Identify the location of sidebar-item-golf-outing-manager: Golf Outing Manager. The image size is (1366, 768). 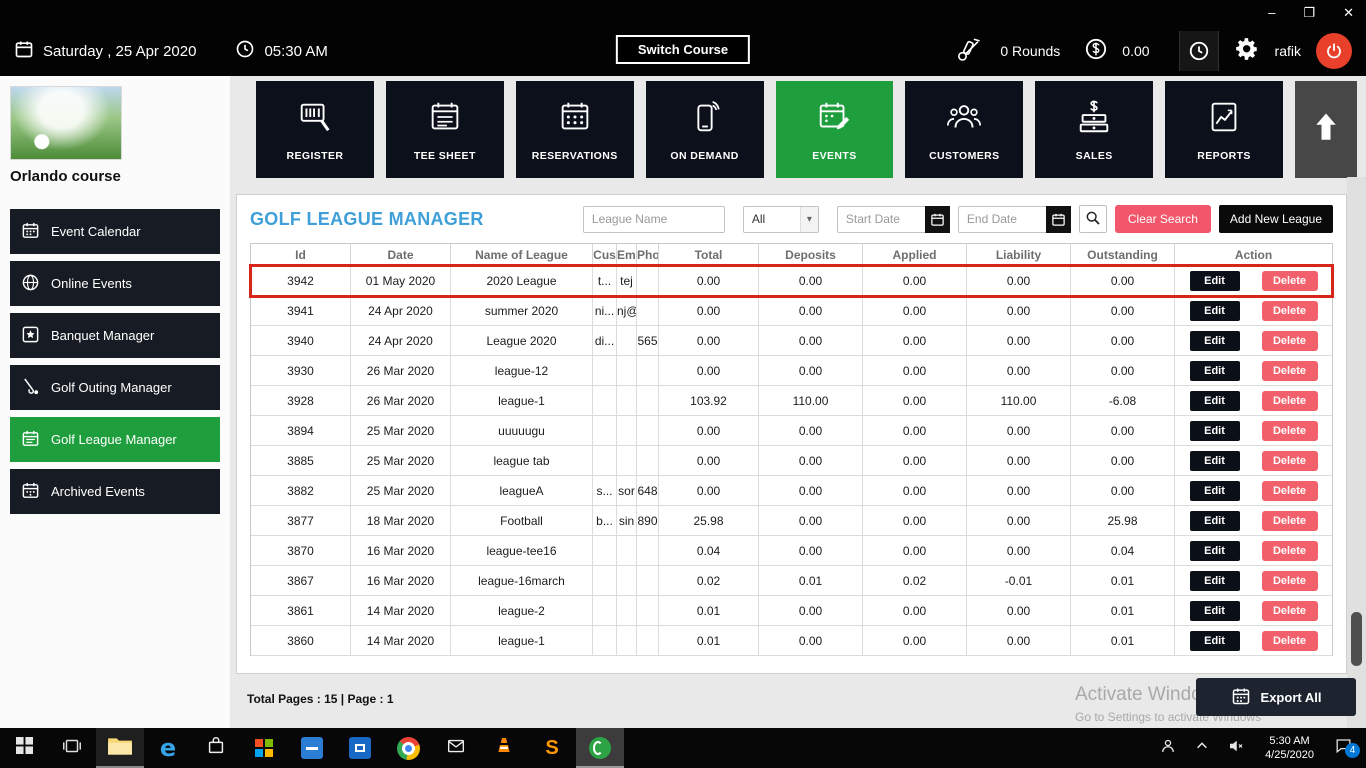
(115, 387).